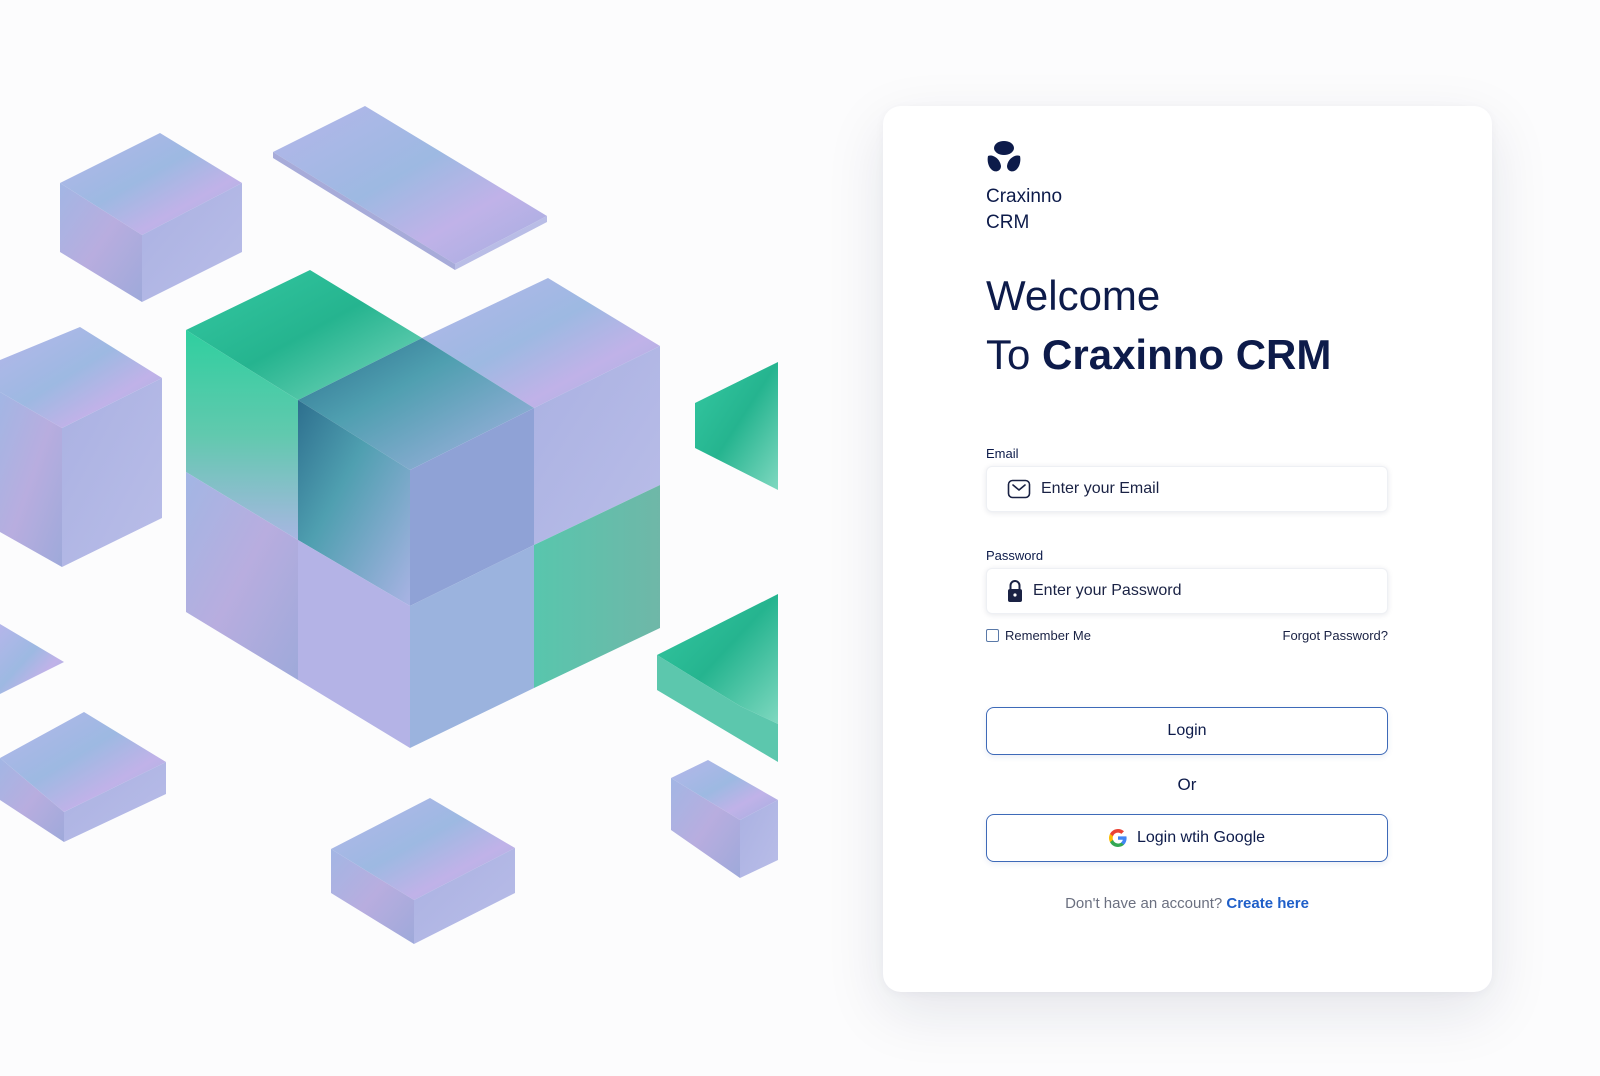 The image size is (1600, 1076). I want to click on remember-me-checkbox: Remember Me, so click(1038, 635).